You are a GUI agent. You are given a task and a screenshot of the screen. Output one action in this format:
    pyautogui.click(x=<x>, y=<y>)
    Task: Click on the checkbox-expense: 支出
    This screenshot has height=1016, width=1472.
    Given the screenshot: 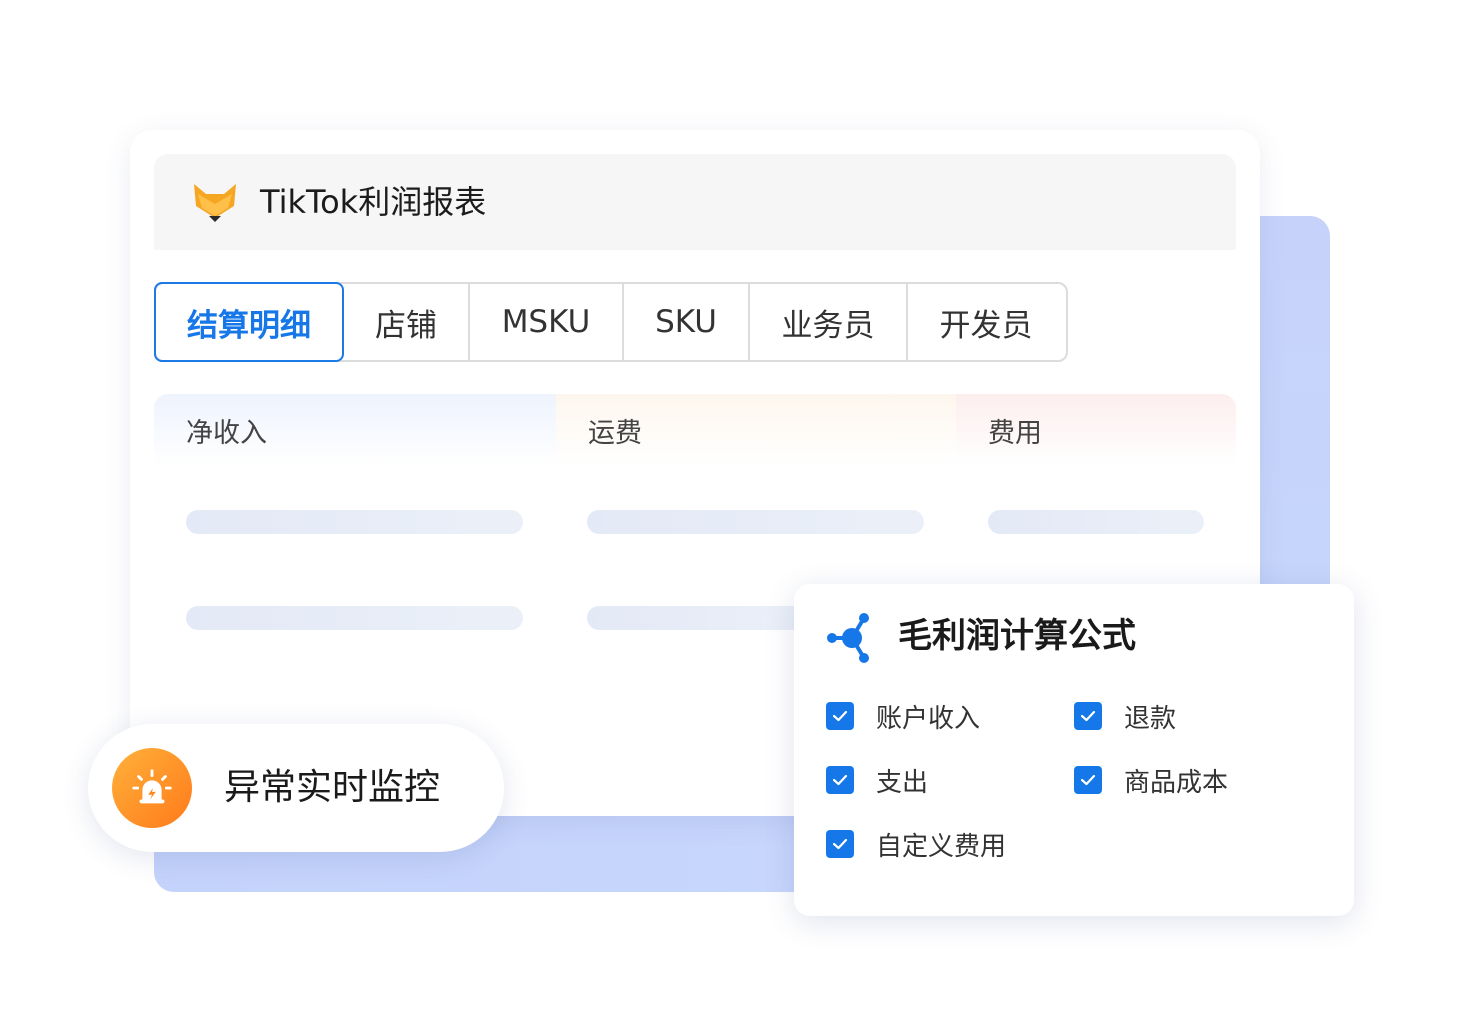 What is the action you would take?
    pyautogui.click(x=877, y=780)
    